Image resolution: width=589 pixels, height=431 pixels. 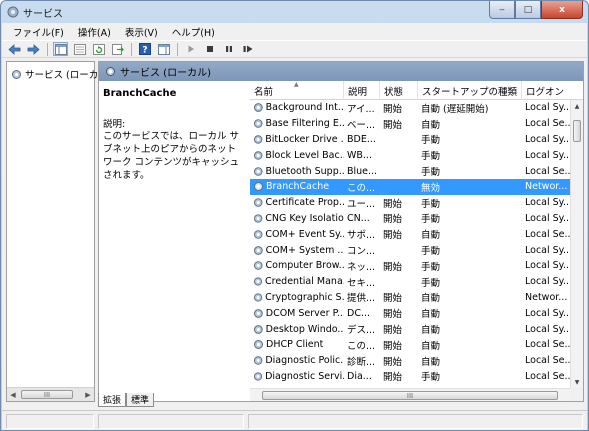 I want to click on close-button: x, so click(x=562, y=10).